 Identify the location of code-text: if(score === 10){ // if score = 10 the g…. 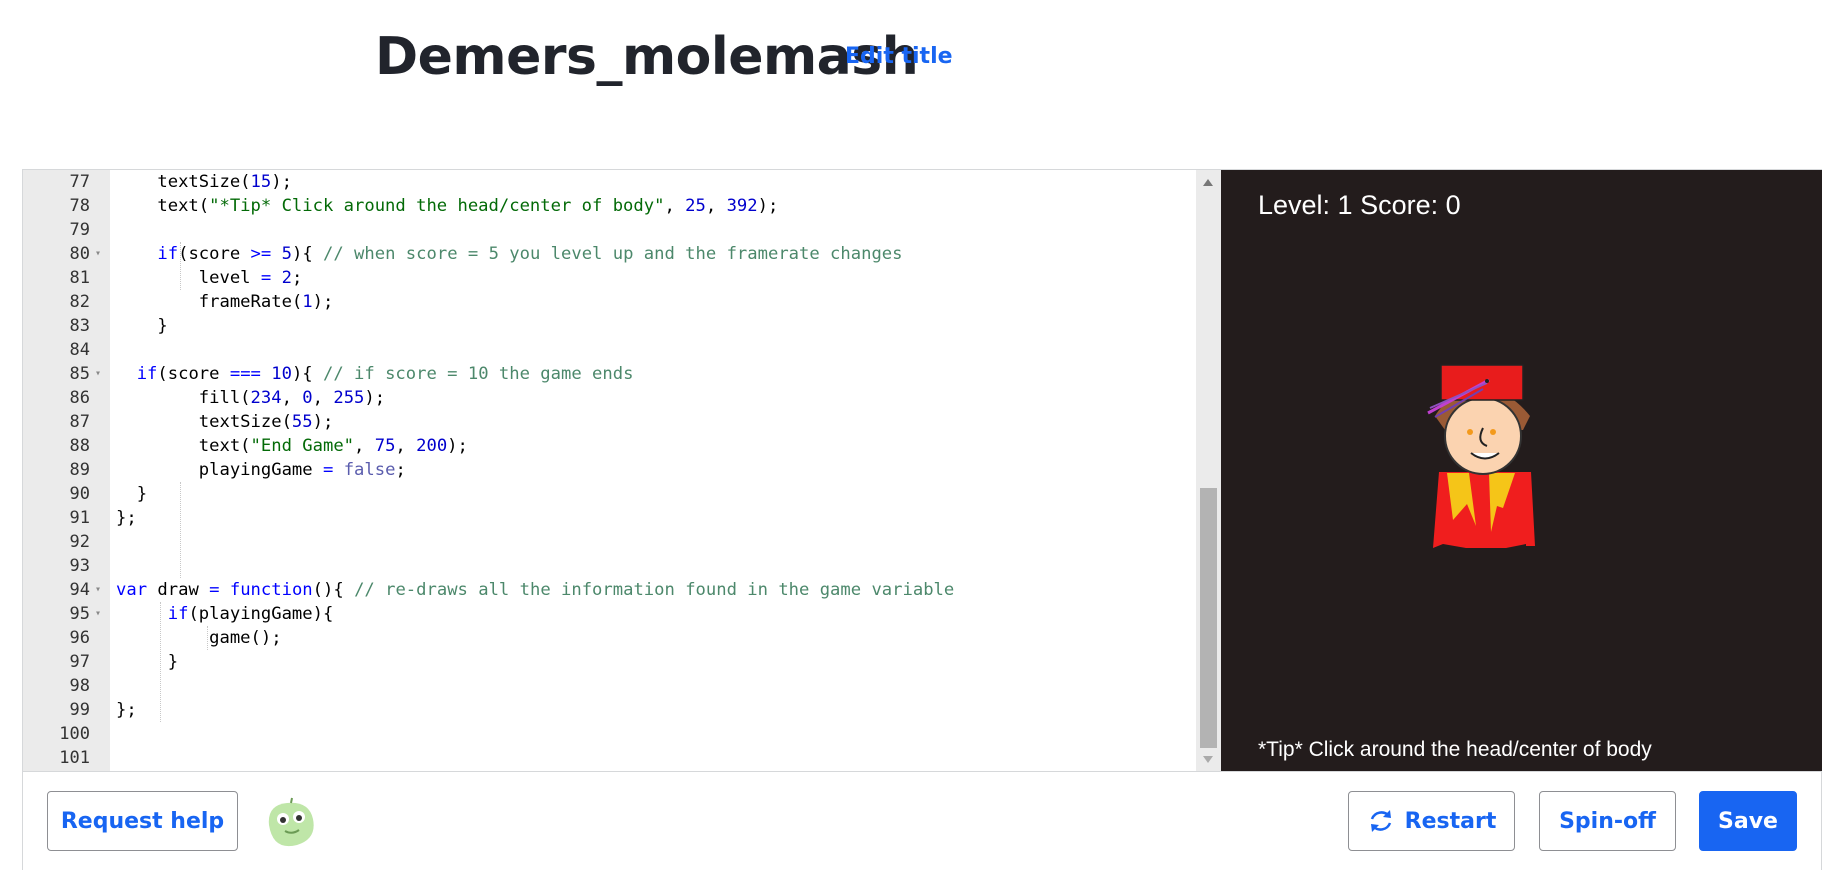
(385, 374).